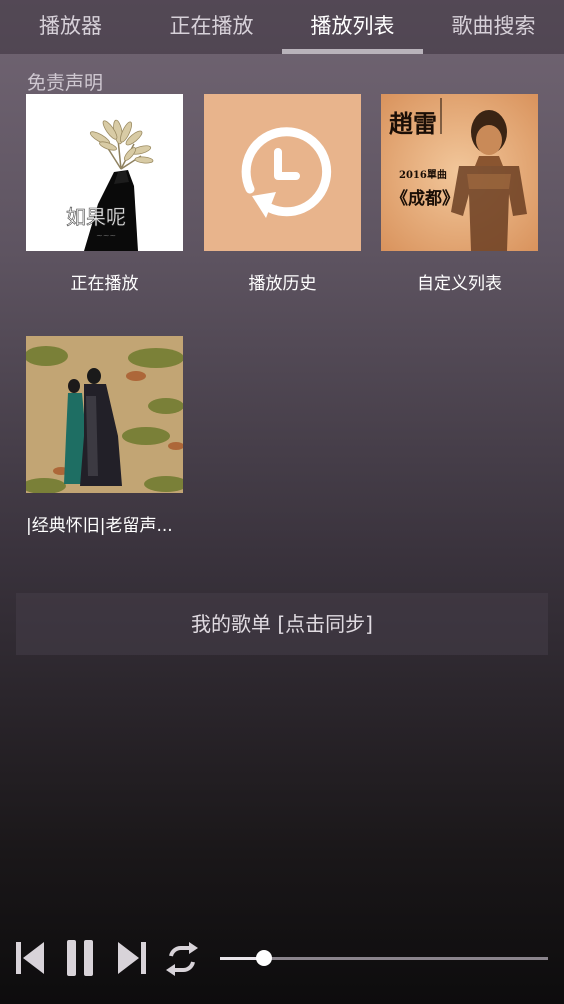  I want to click on repeat-icon, so click(182, 959).